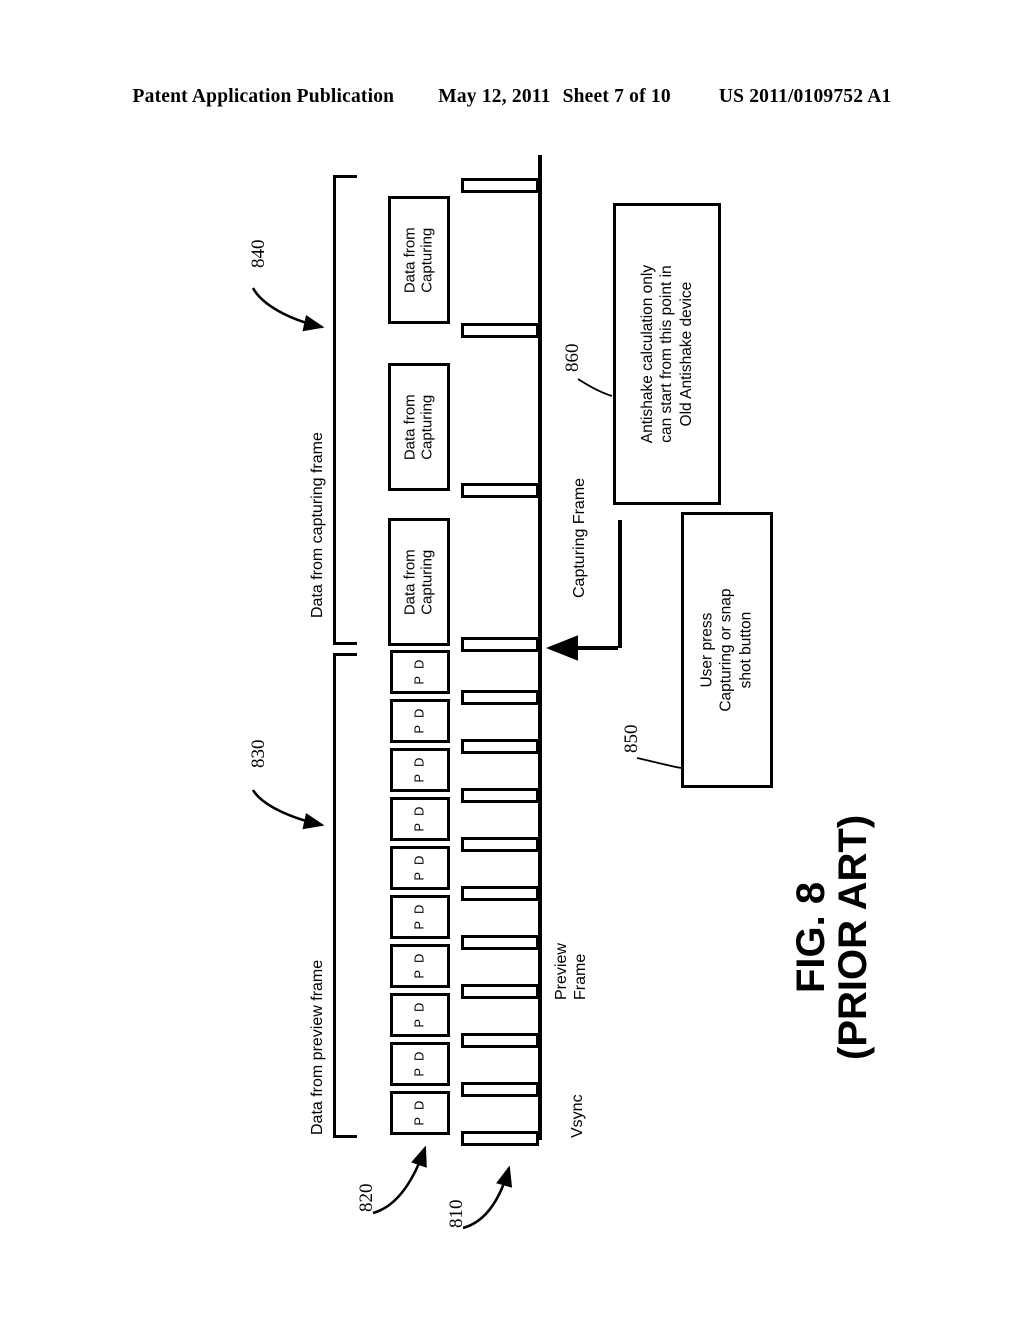  What do you see at coordinates (572, 358) in the screenshot?
I see `refnum-860: 860` at bounding box center [572, 358].